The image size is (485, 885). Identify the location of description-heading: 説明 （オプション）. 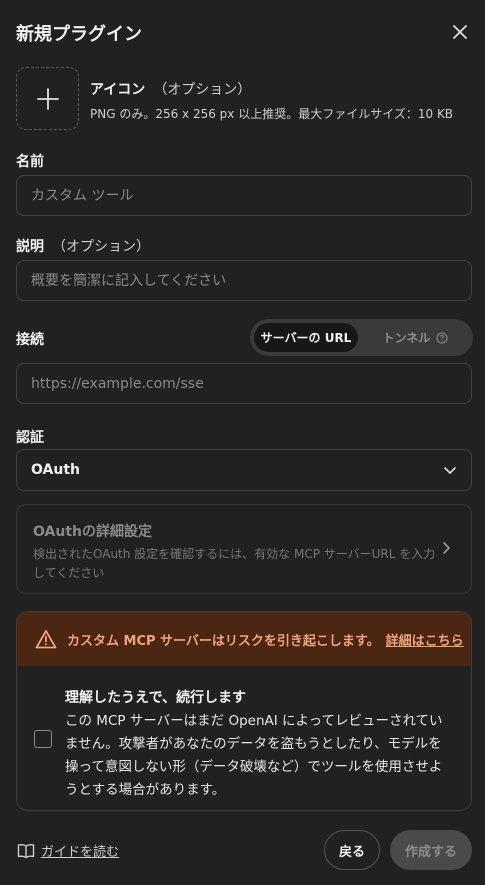
(83, 246).